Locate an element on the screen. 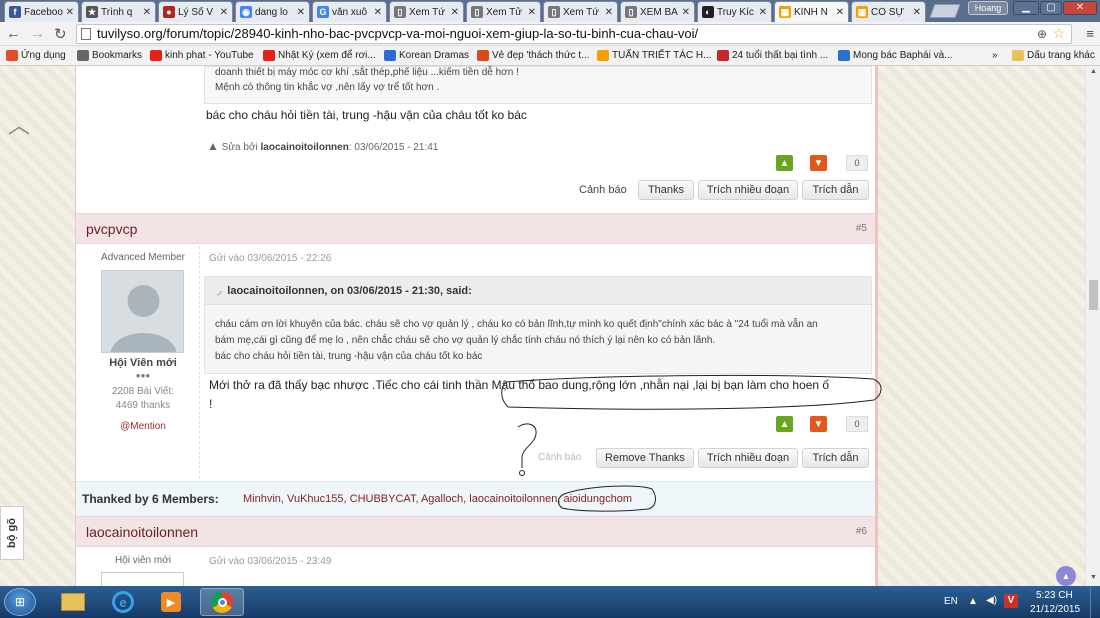 The width and height of the screenshot is (1100, 618). post-author: pvcpvcp is located at coordinates (111, 229).